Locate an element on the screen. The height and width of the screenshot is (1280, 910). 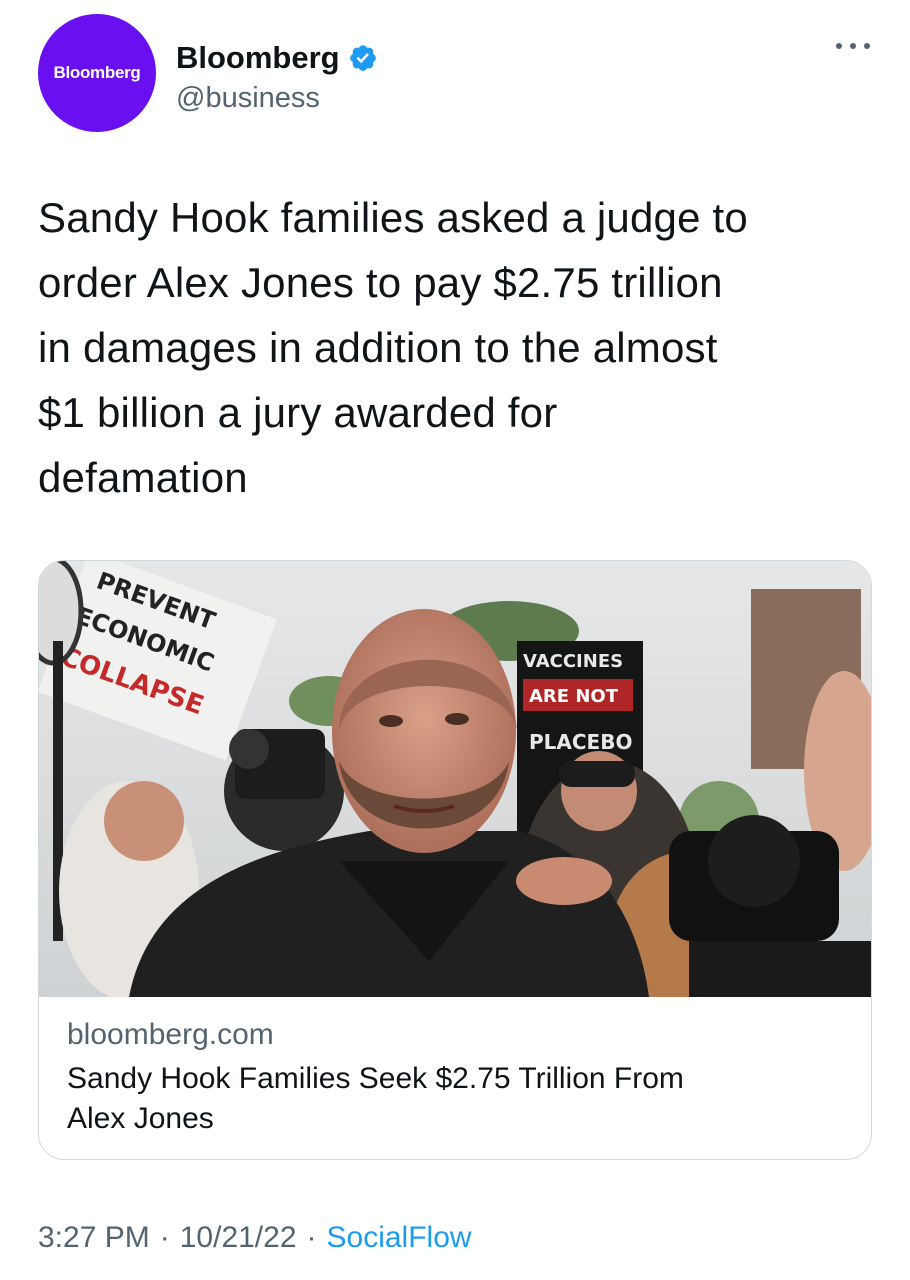
right-sign-line: PLACEBO is located at coordinates (580, 742).